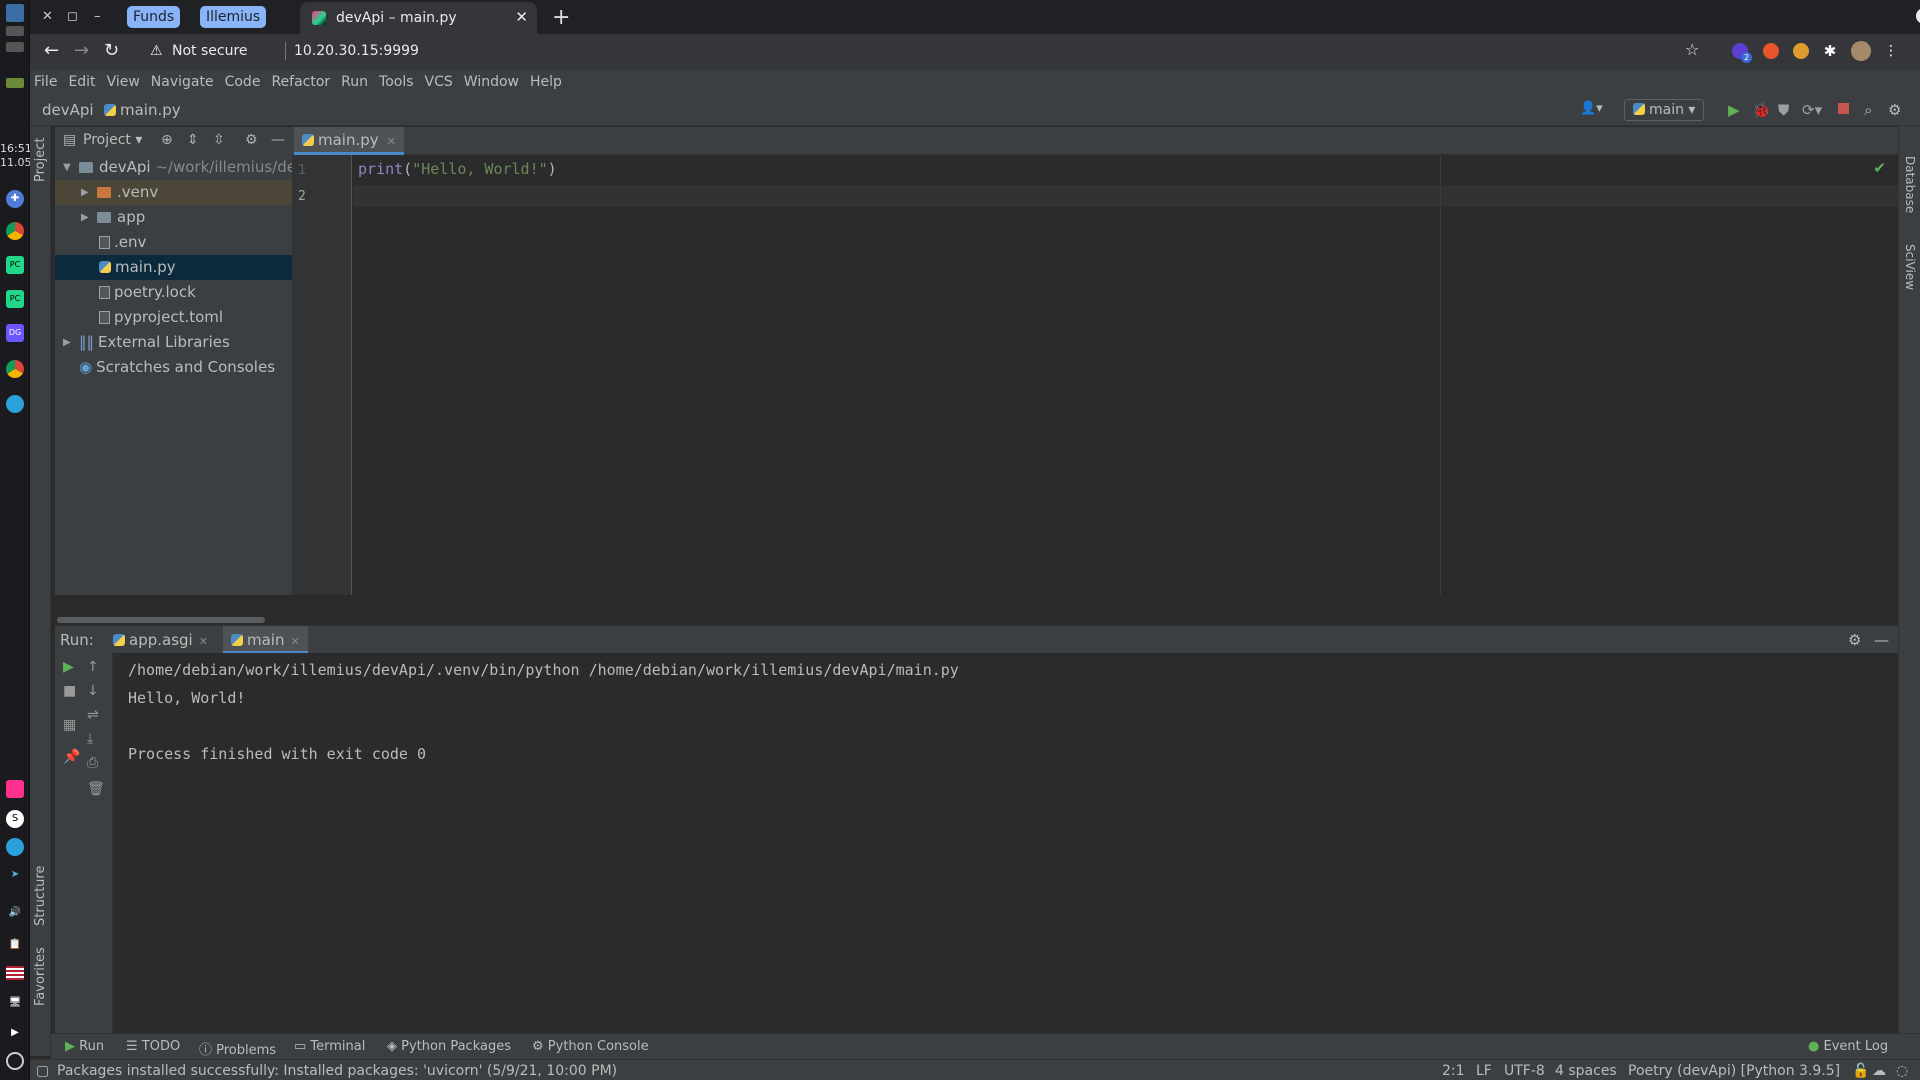  What do you see at coordinates (84, 1046) in the screenshot?
I see `tool-run: ▶ Run` at bounding box center [84, 1046].